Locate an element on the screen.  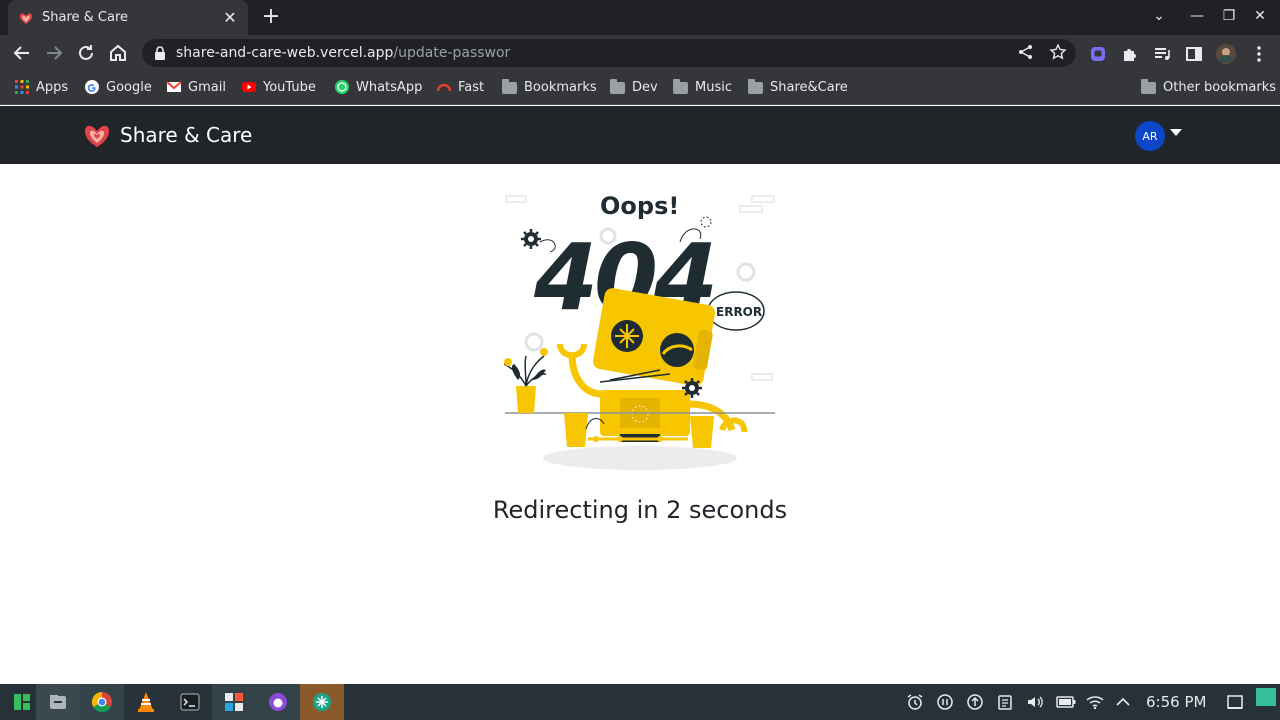
side-panel-icon is located at coordinates (1194, 54).